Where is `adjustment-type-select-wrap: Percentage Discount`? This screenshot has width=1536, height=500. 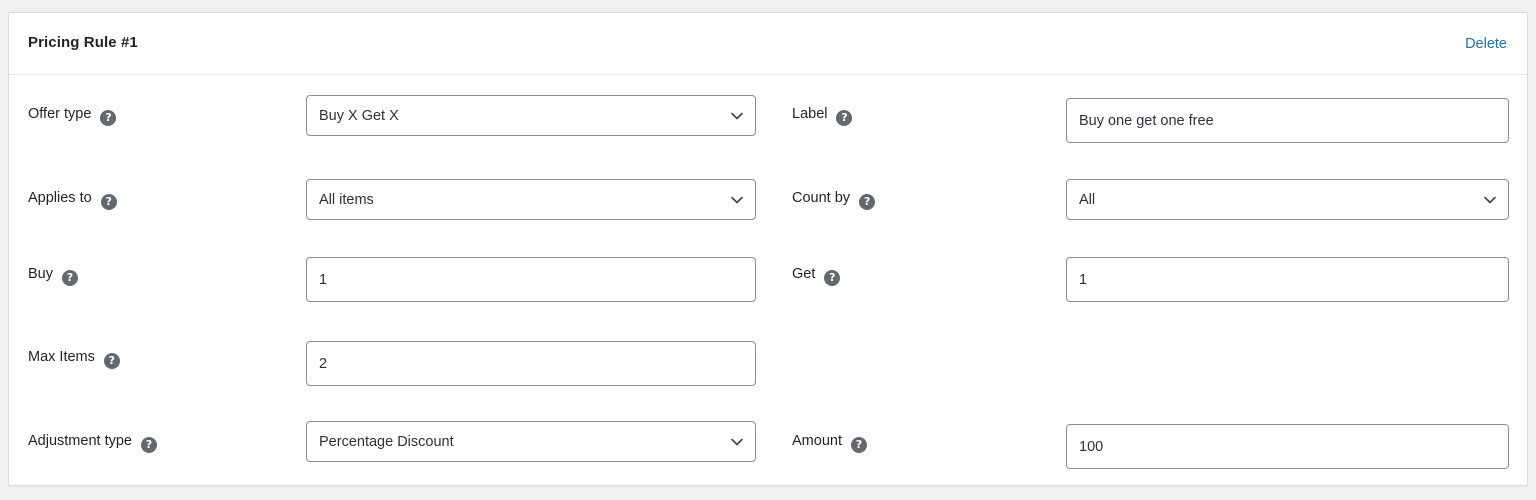 adjustment-type-select-wrap: Percentage Discount is located at coordinates (531, 441).